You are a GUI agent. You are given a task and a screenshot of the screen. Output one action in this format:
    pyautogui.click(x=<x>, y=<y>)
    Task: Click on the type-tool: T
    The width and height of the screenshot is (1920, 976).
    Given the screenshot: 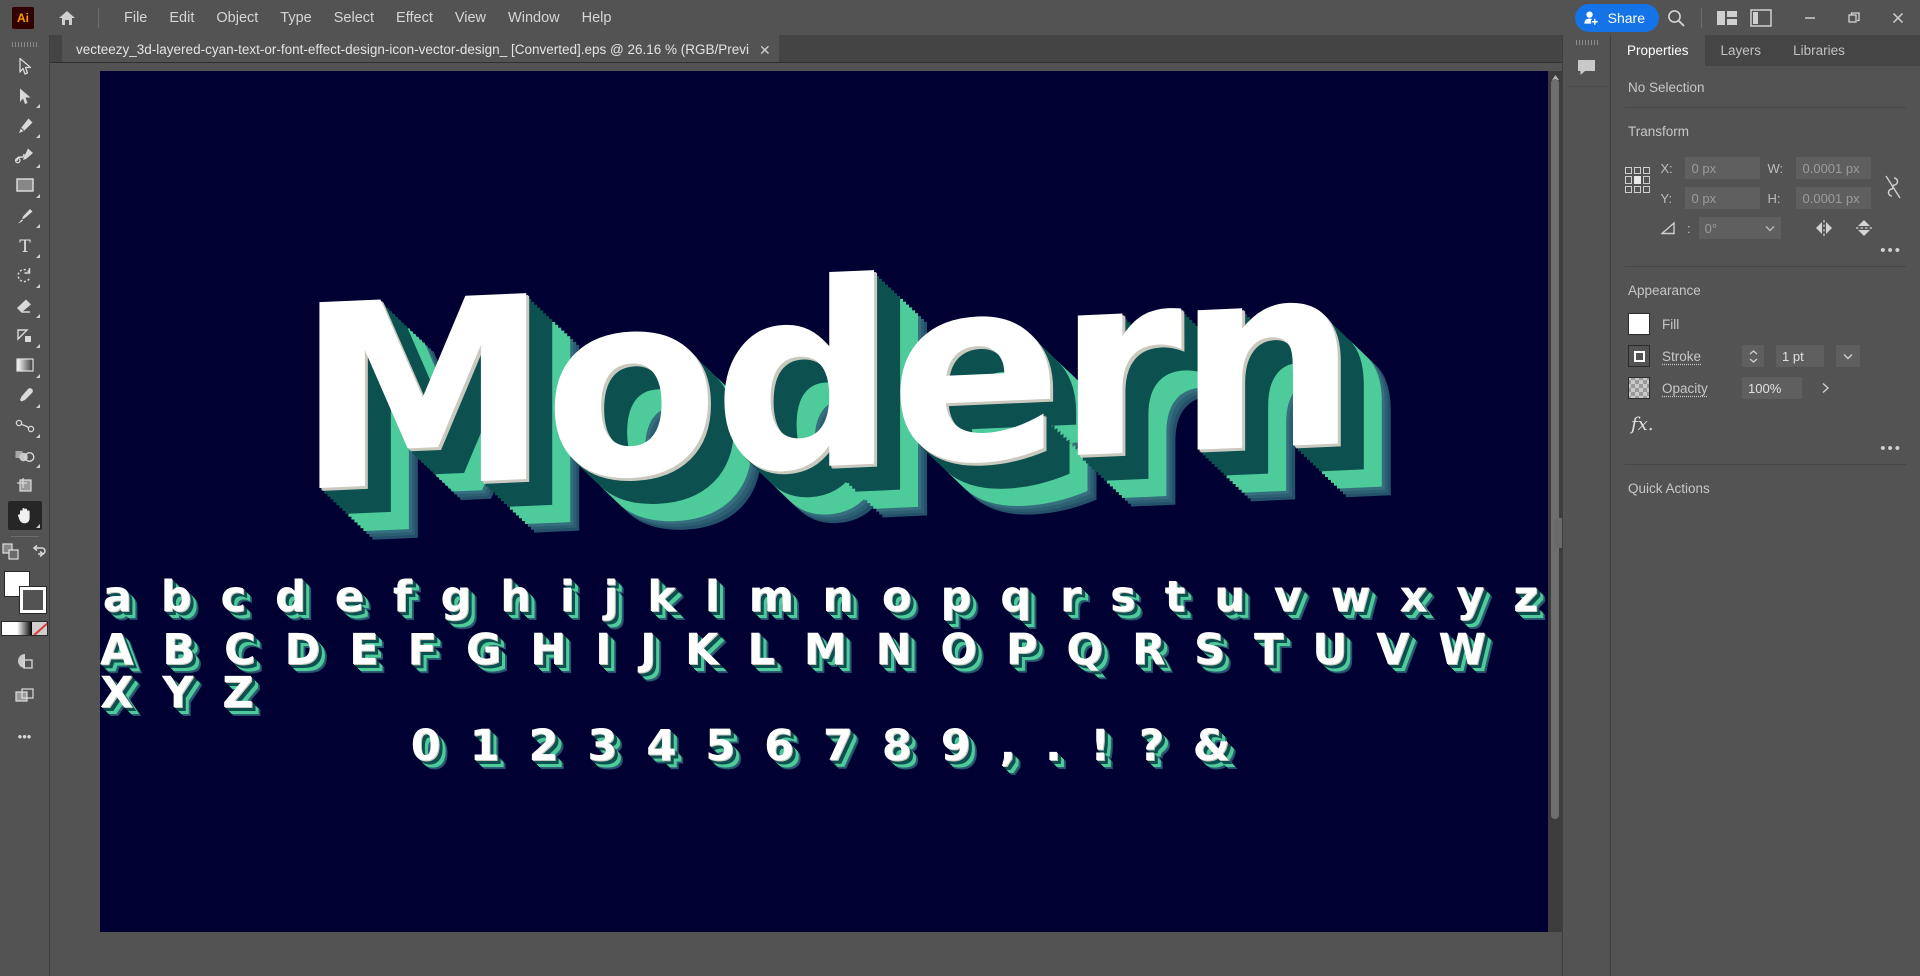 What is the action you would take?
    pyautogui.click(x=25, y=245)
    